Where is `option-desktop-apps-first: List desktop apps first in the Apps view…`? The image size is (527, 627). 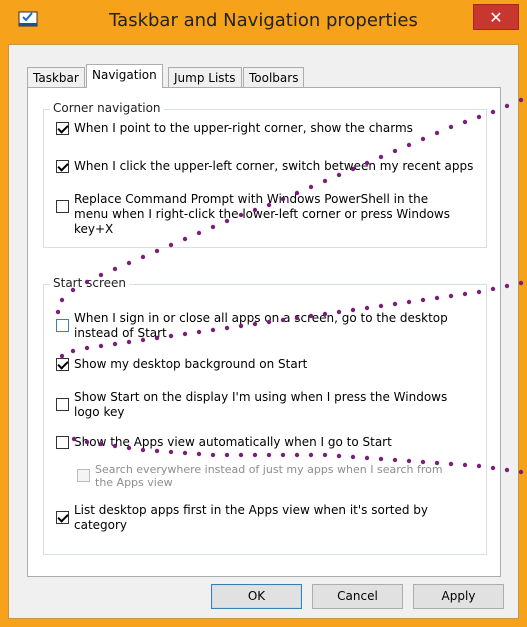
option-desktop-apps-first: List desktop apps first in the Apps view… is located at coordinates (261, 518).